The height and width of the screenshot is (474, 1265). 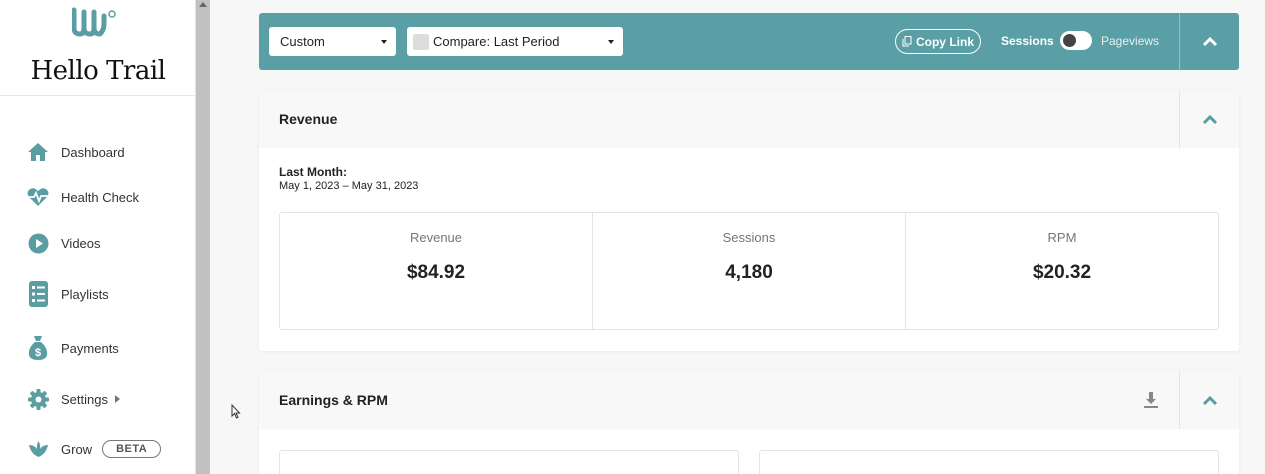 What do you see at coordinates (333, 400) in the screenshot?
I see `panel-title: Earnings & RPM` at bounding box center [333, 400].